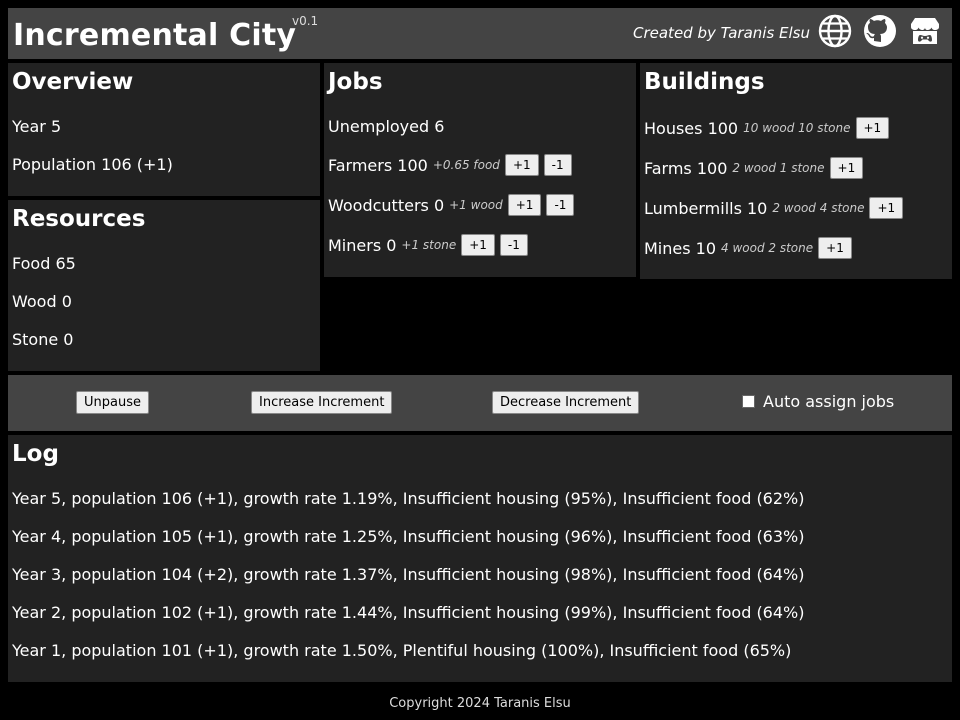 Image resolution: width=960 pixels, height=720 pixels. Describe the element at coordinates (846, 168) in the screenshot. I see `farms-plus-button: +1` at that location.